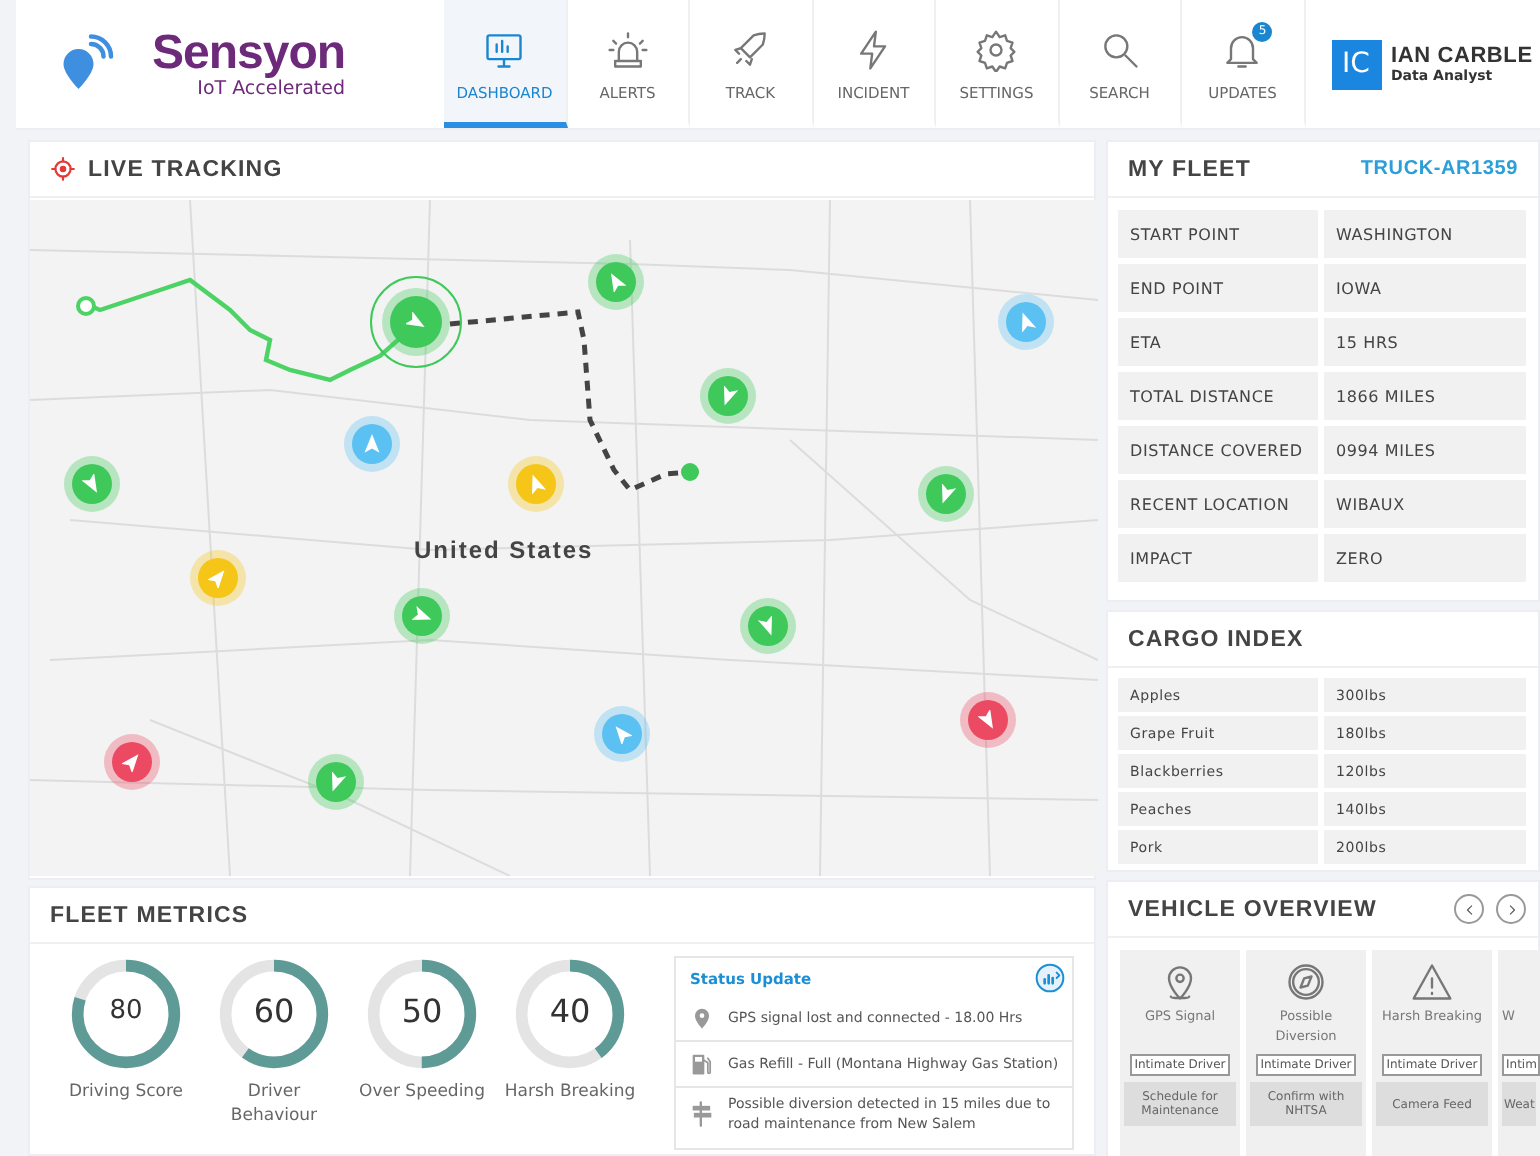  What do you see at coordinates (1425, 234) in the screenshot?
I see `fleet-field-value: WASHINGTON` at bounding box center [1425, 234].